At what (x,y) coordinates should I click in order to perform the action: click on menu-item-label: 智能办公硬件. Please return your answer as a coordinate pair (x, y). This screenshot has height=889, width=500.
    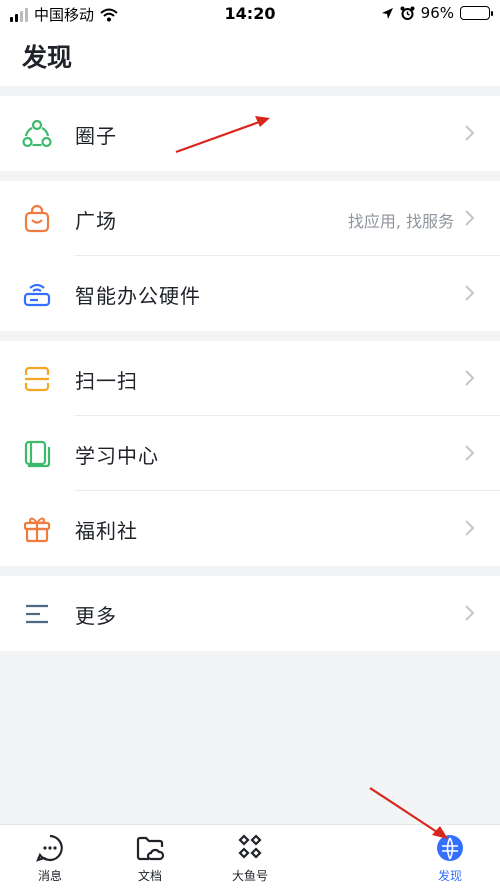
    Looking at the image, I should click on (138, 296).